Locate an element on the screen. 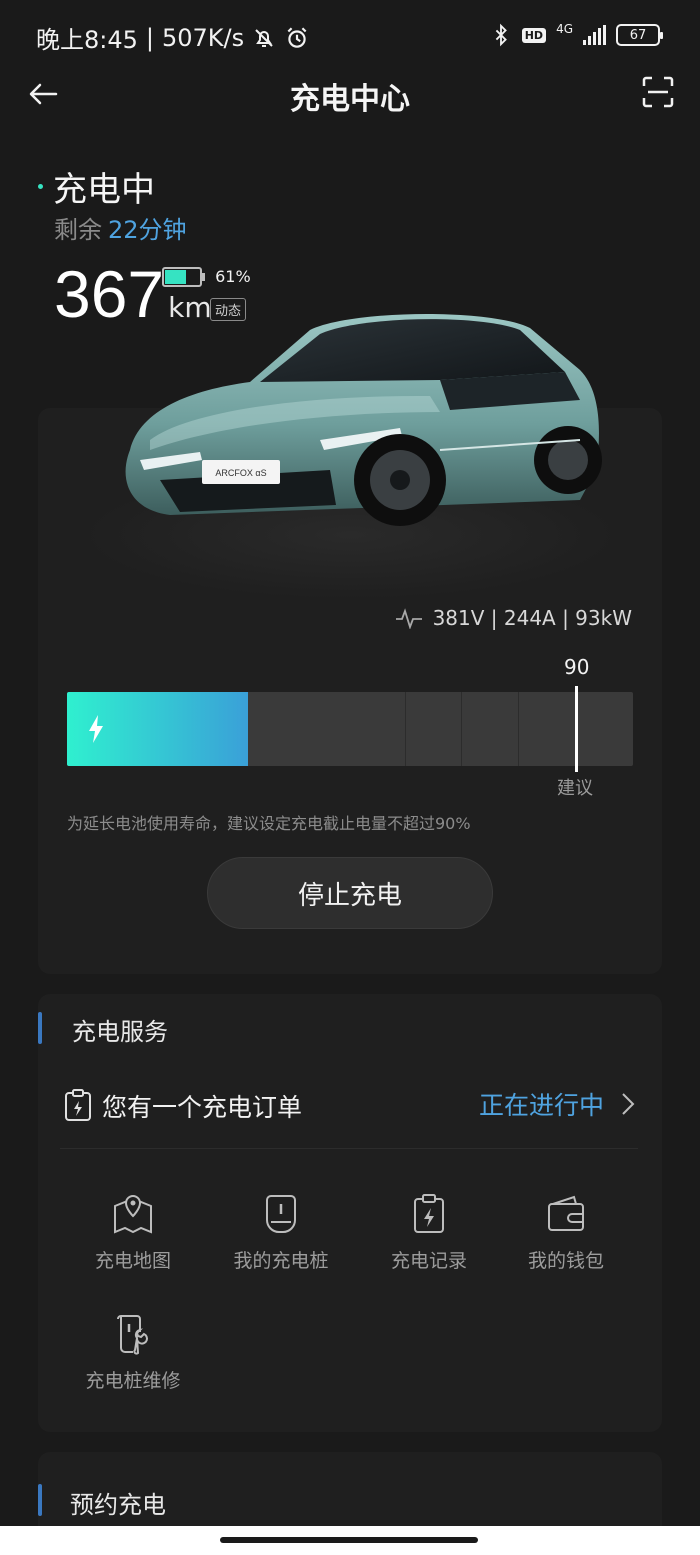 Image resolution: width=700 pixels, height=1555 pixels. header: 充电中心 is located at coordinates (350, 93).